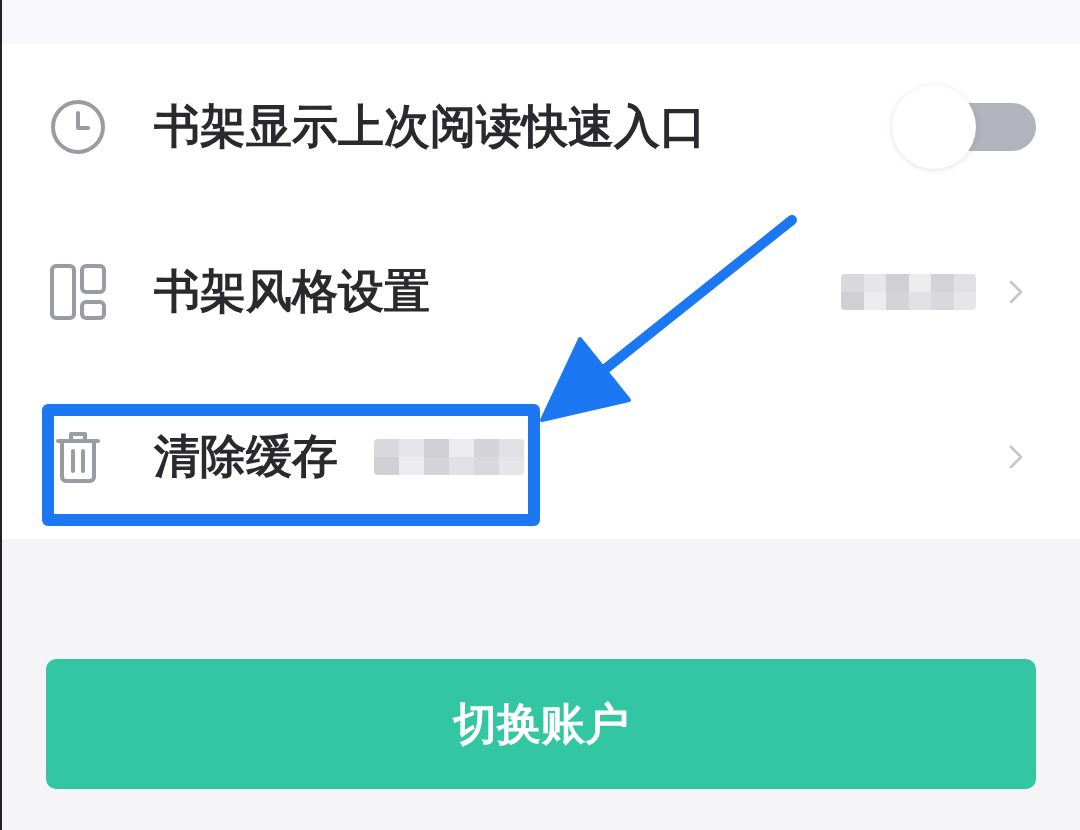 This screenshot has width=1080, height=830. Describe the element at coordinates (292, 291) in the screenshot. I see `row-label: 书架风格设置` at that location.